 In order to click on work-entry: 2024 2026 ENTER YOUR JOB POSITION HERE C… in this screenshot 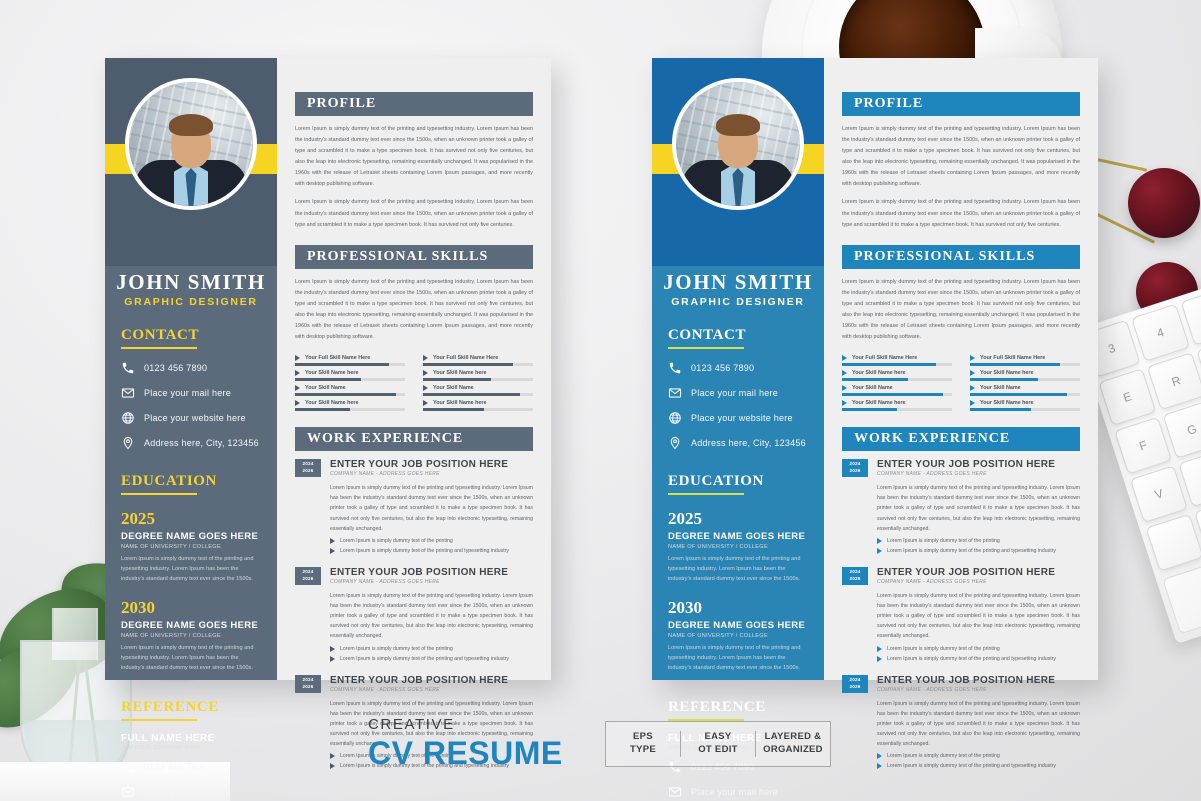, I will do `click(414, 614)`.